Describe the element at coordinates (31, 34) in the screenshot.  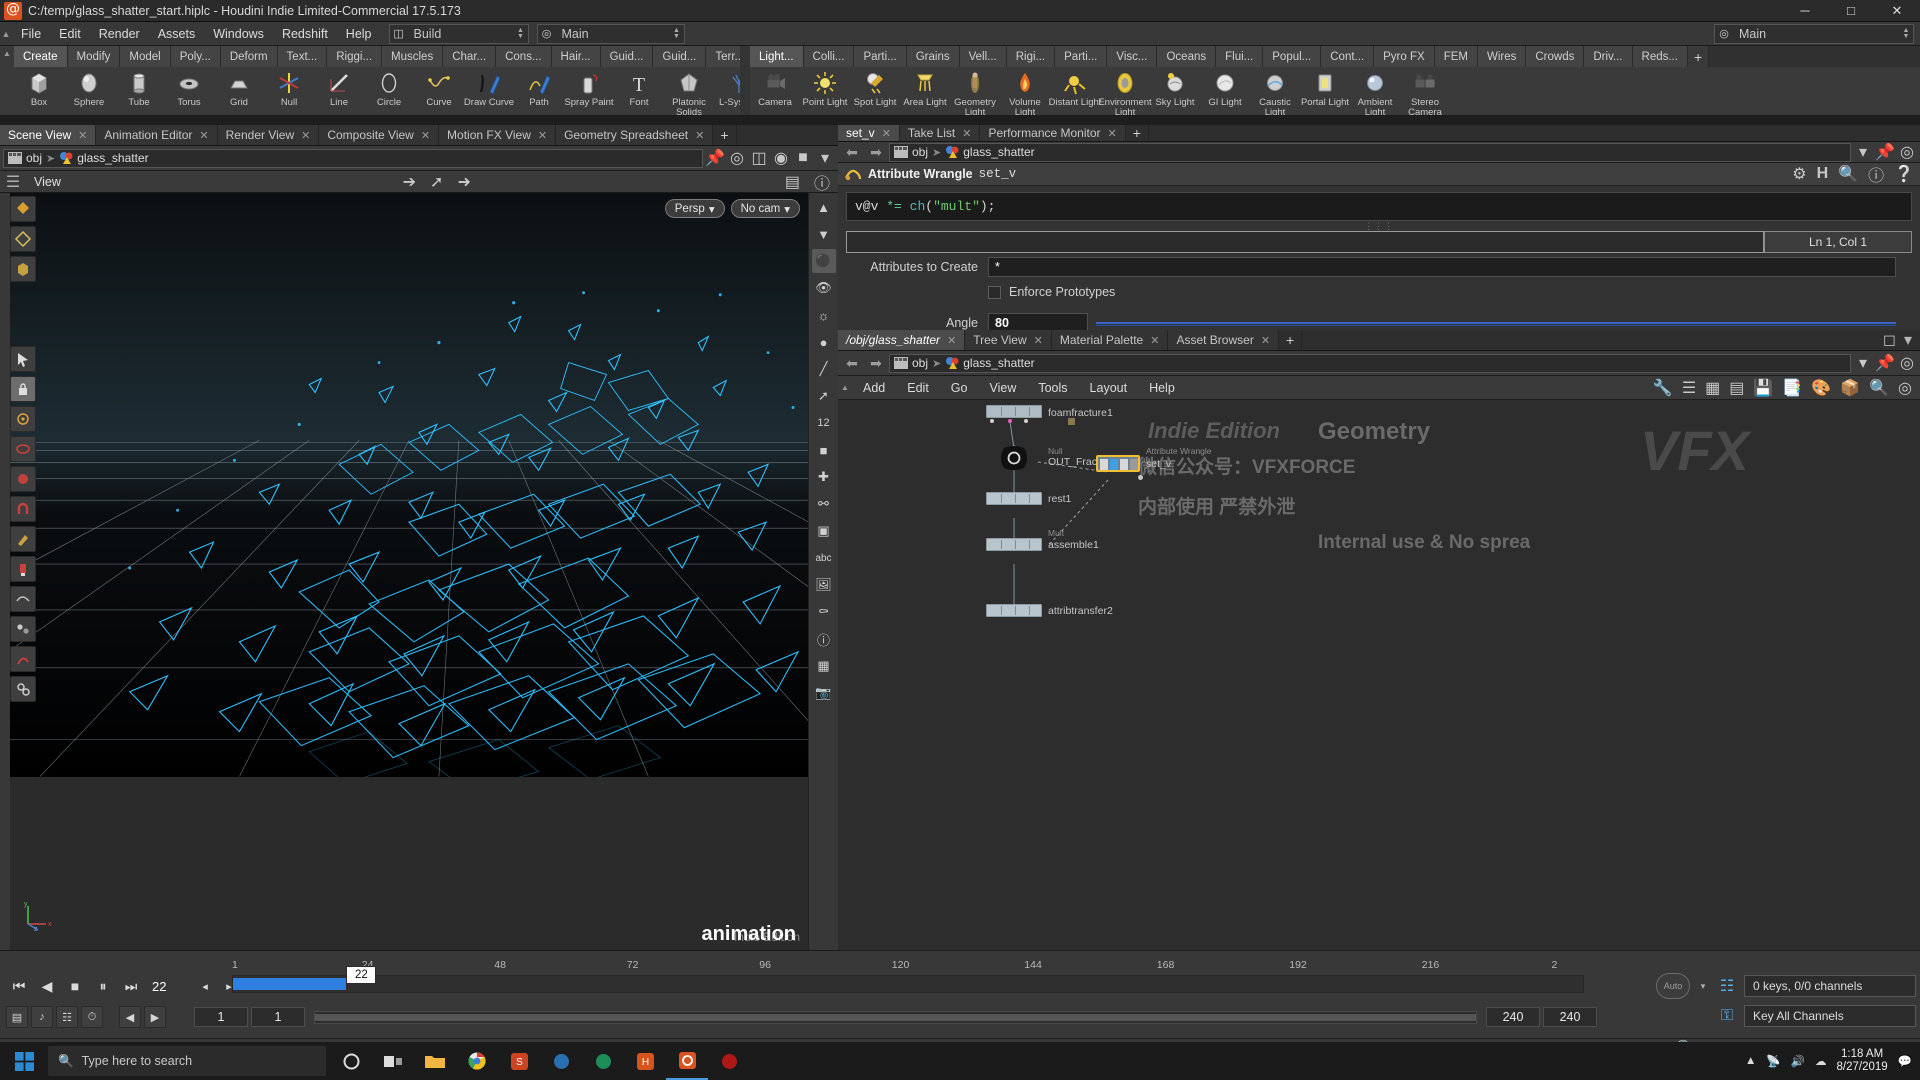
I see `menu-file: File` at that location.